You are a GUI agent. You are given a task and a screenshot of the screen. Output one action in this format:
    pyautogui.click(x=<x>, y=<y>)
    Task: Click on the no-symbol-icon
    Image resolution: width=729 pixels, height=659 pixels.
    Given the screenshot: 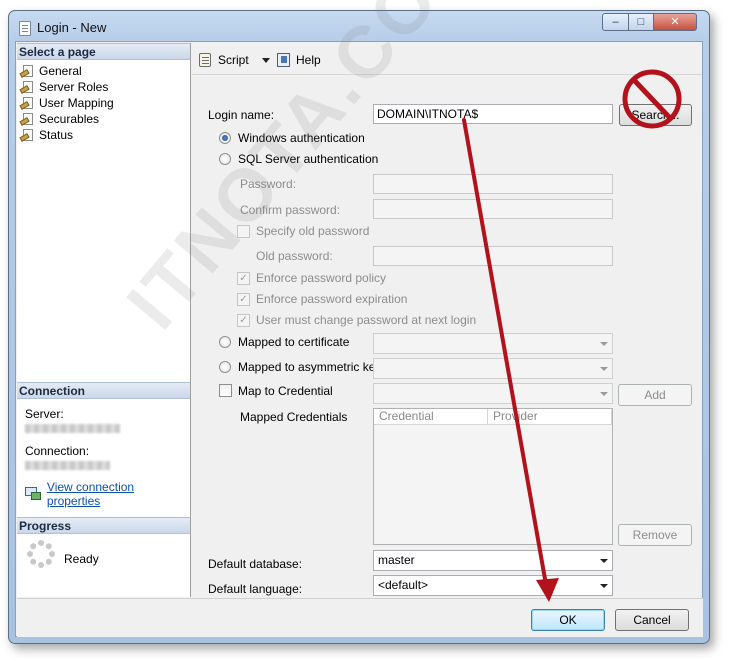 What is the action you would take?
    pyautogui.click(x=652, y=99)
    